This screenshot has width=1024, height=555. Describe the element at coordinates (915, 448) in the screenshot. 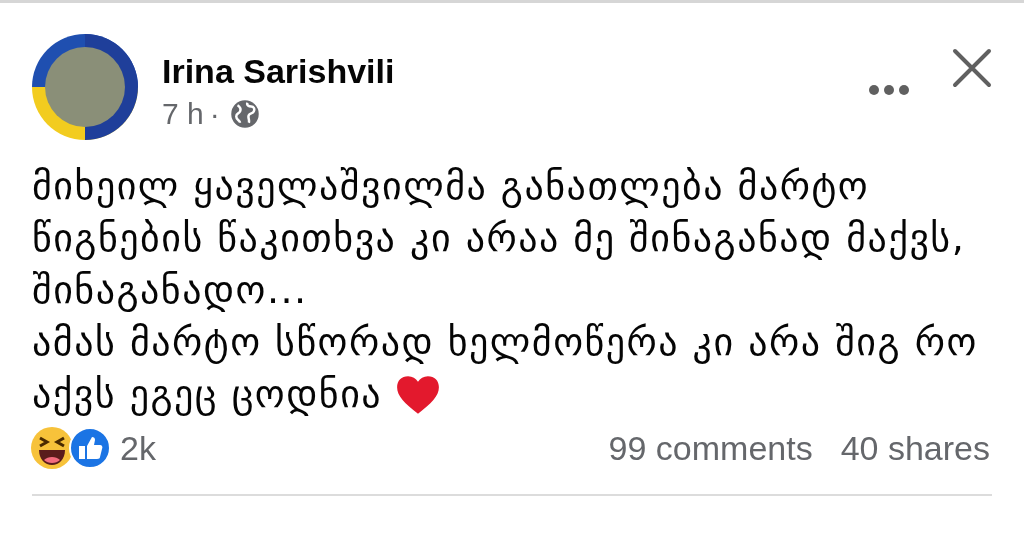

I see `shares-count: 40 shares` at that location.